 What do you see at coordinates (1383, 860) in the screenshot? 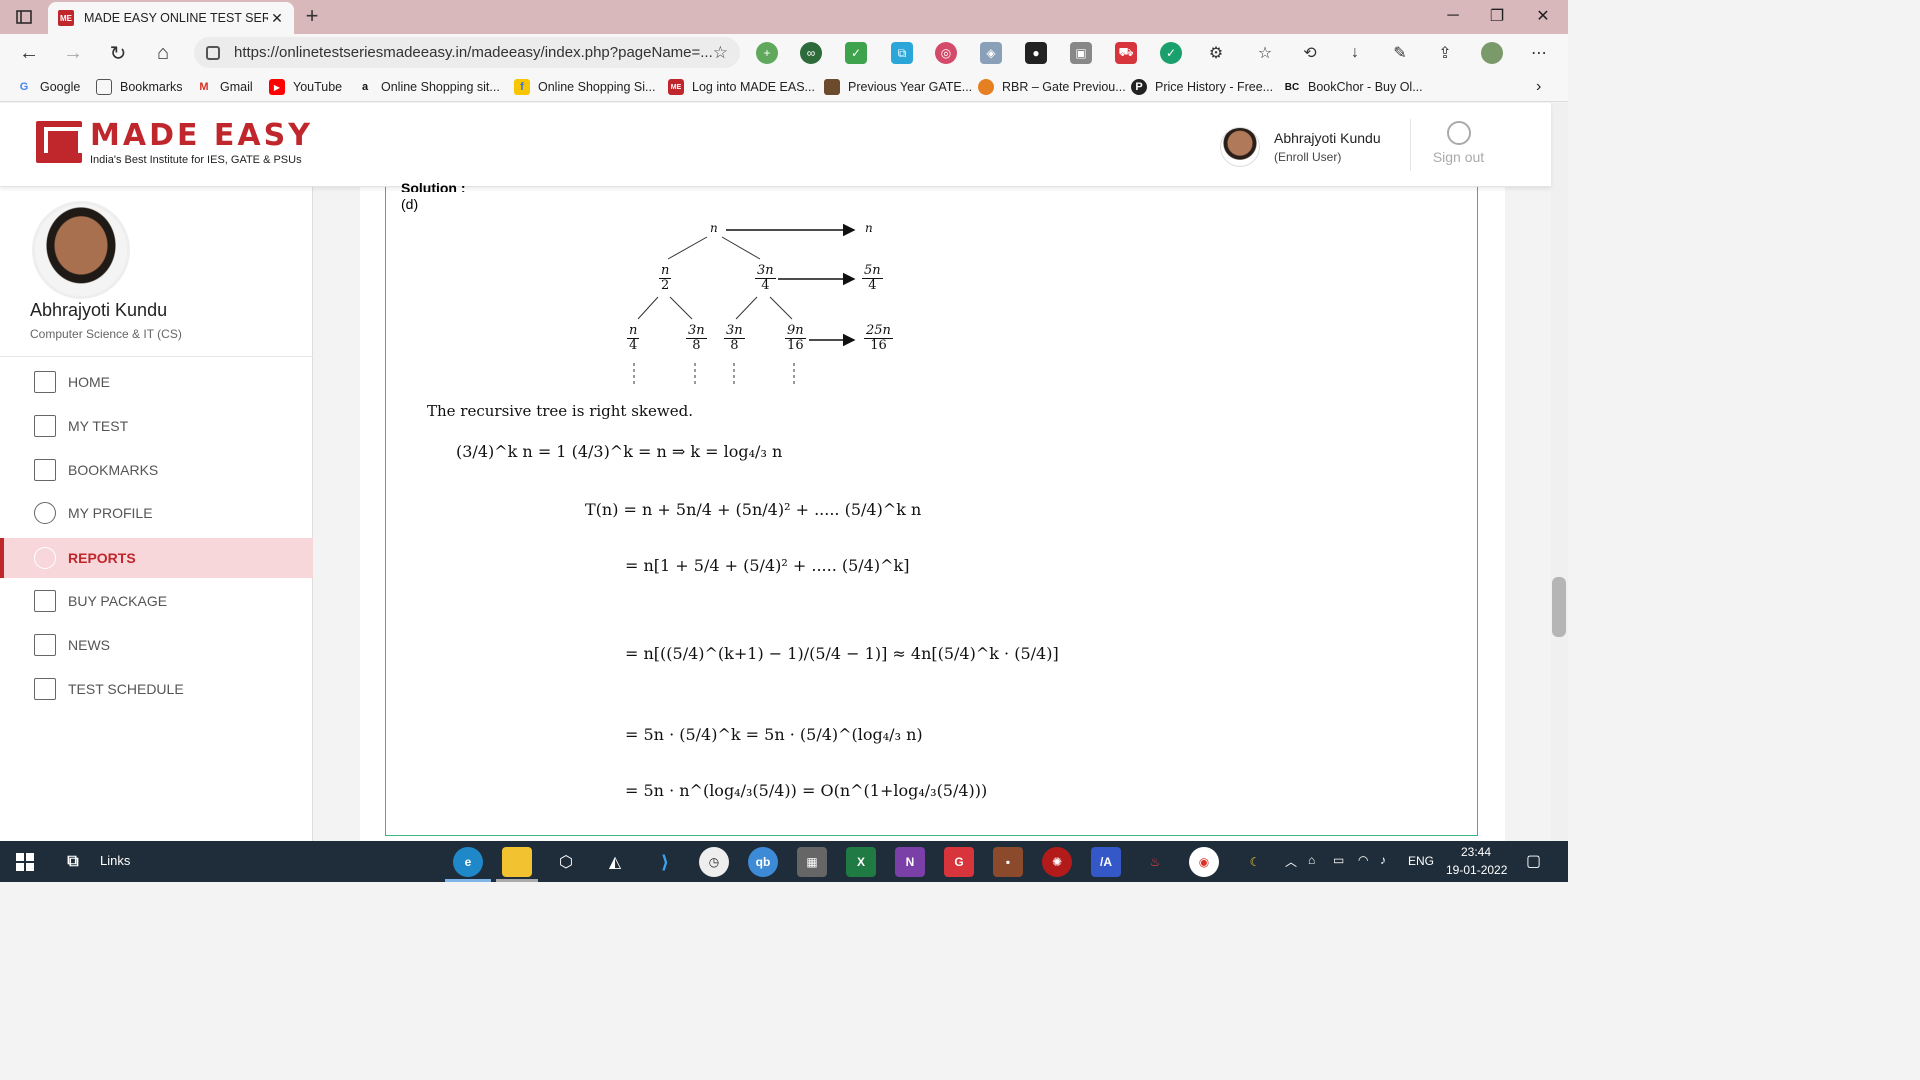
I see `volume-icon: ♪` at bounding box center [1383, 860].